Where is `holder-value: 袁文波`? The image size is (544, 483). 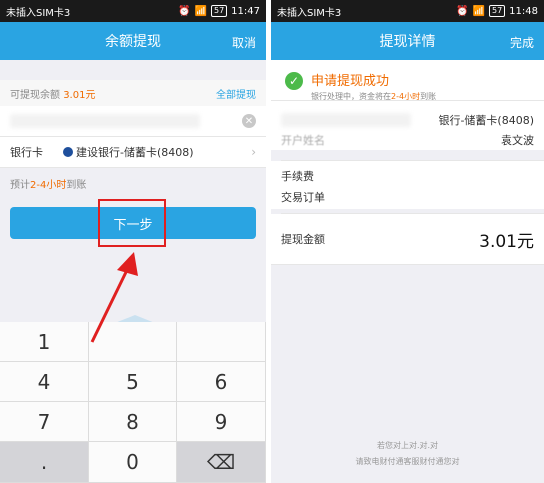 holder-value: 袁文波 is located at coordinates (517, 140).